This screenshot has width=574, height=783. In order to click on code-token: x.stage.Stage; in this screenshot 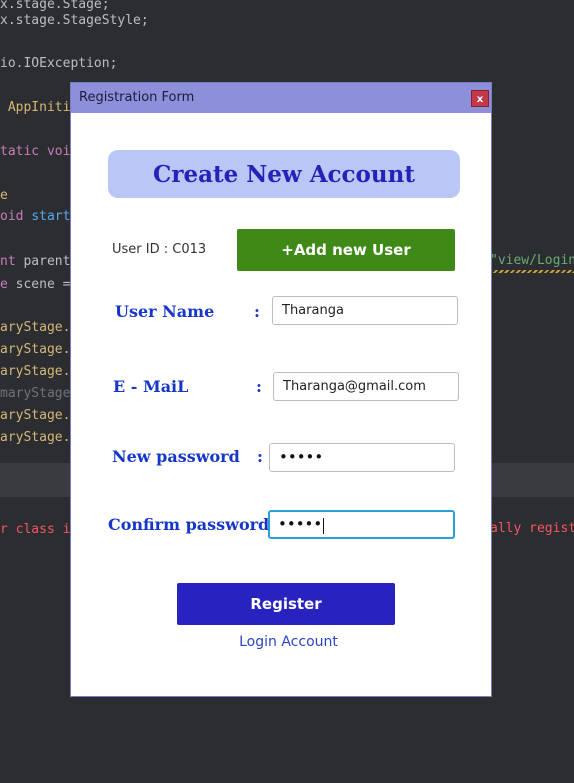, I will do `click(55, 6)`.